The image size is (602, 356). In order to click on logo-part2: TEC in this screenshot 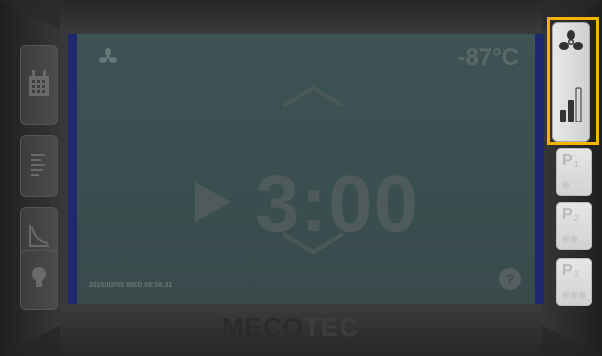, I will do `click(331, 327)`.